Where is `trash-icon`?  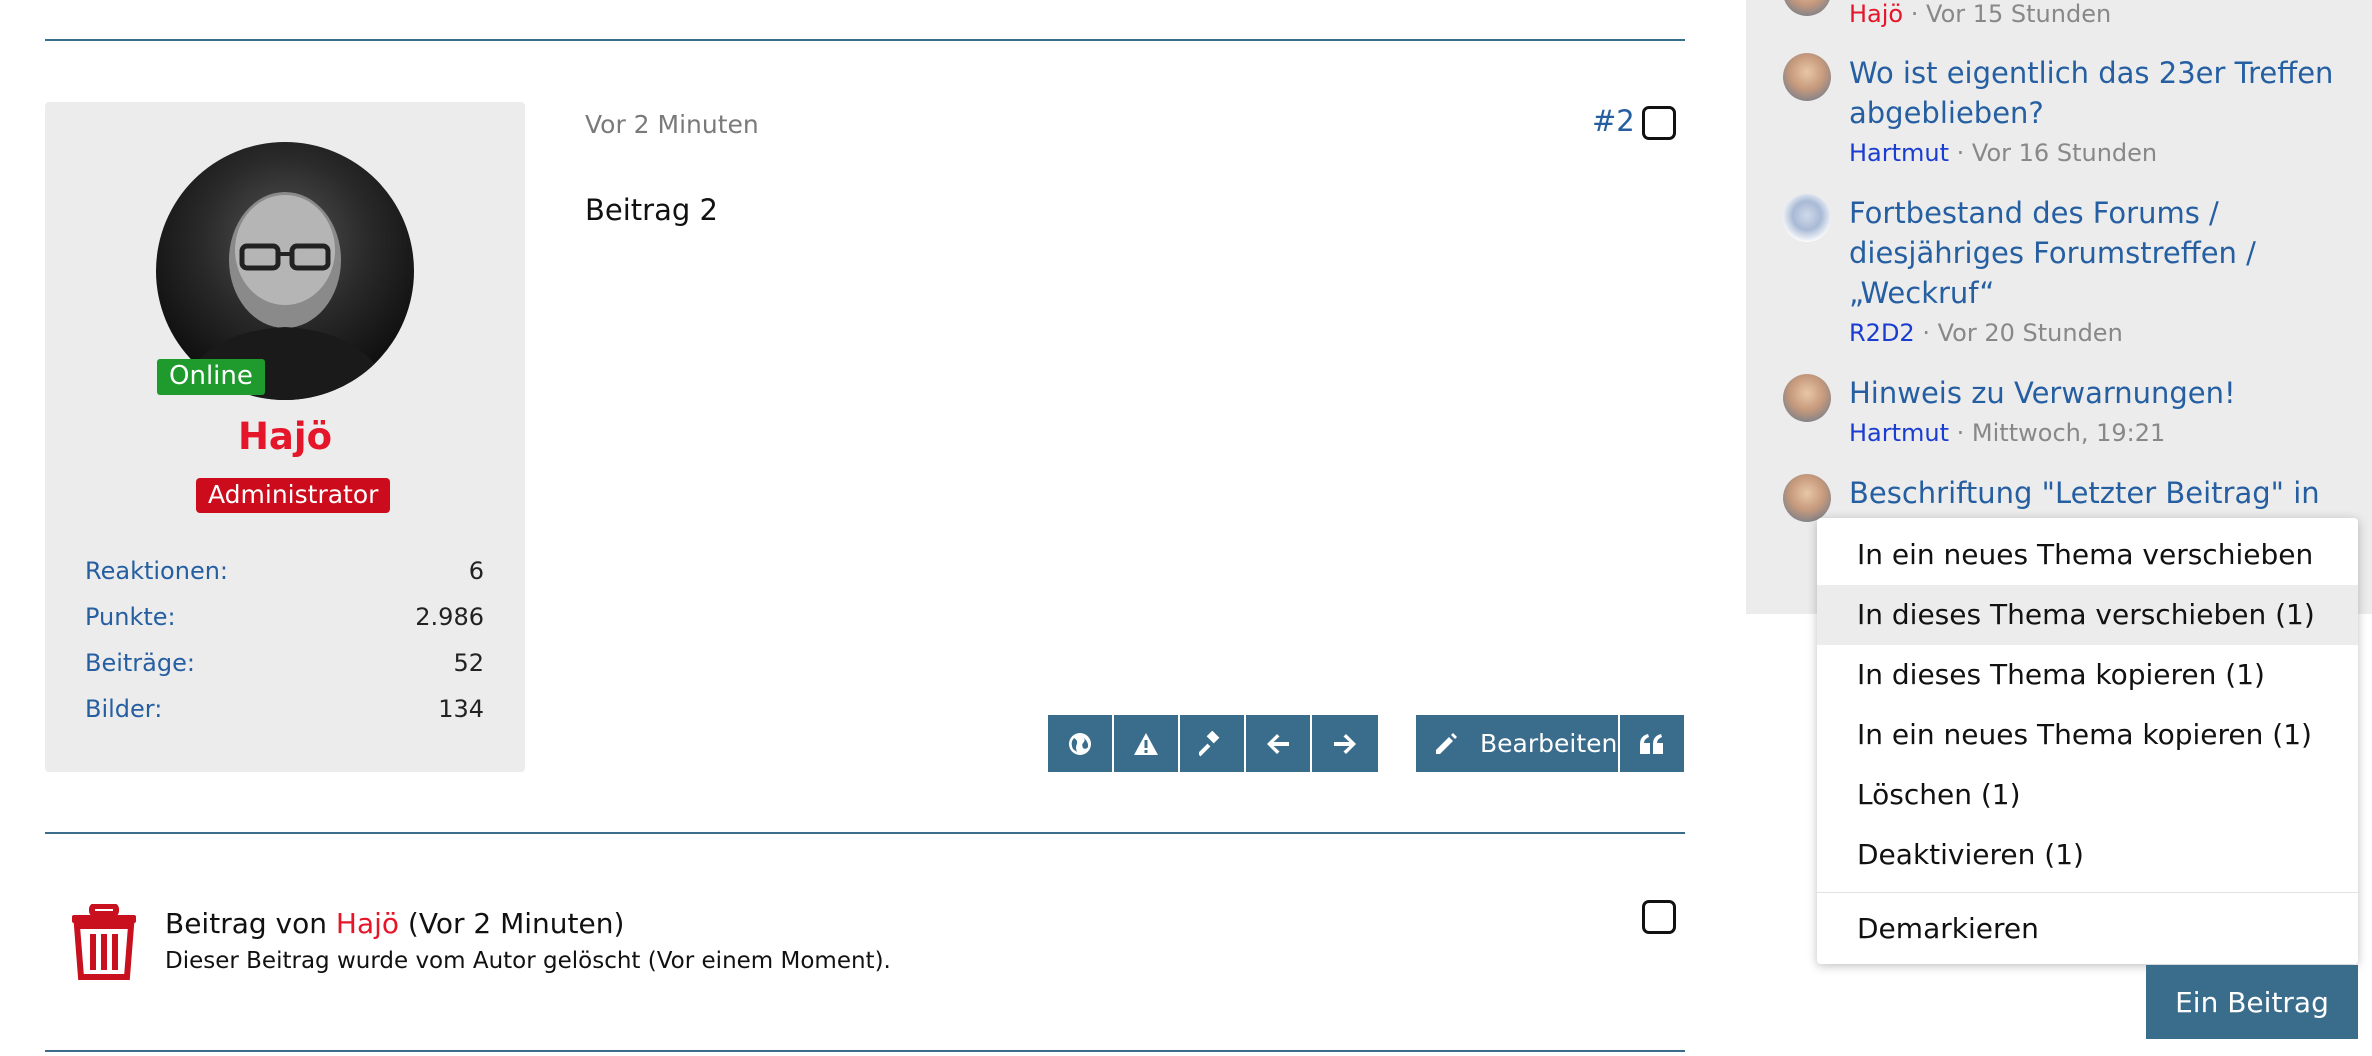
trash-icon is located at coordinates (104, 943).